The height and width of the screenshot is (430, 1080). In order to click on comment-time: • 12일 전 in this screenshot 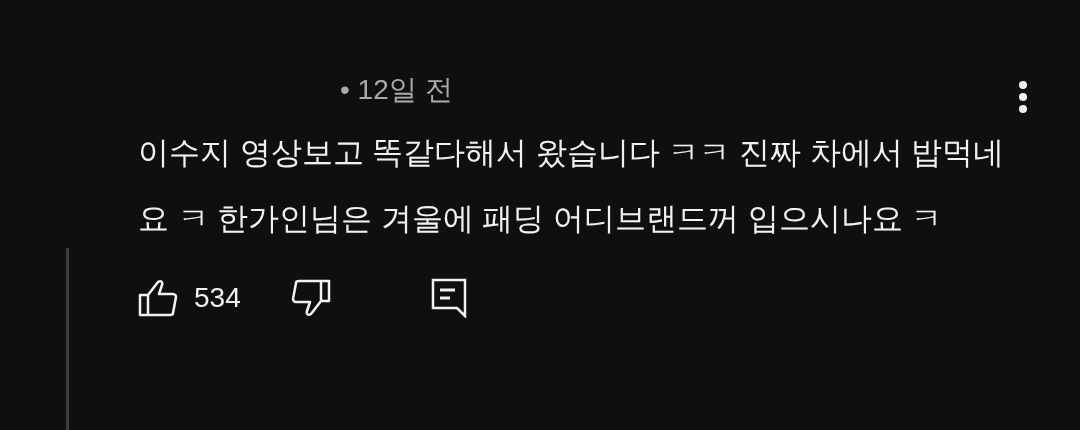, I will do `click(397, 90)`.